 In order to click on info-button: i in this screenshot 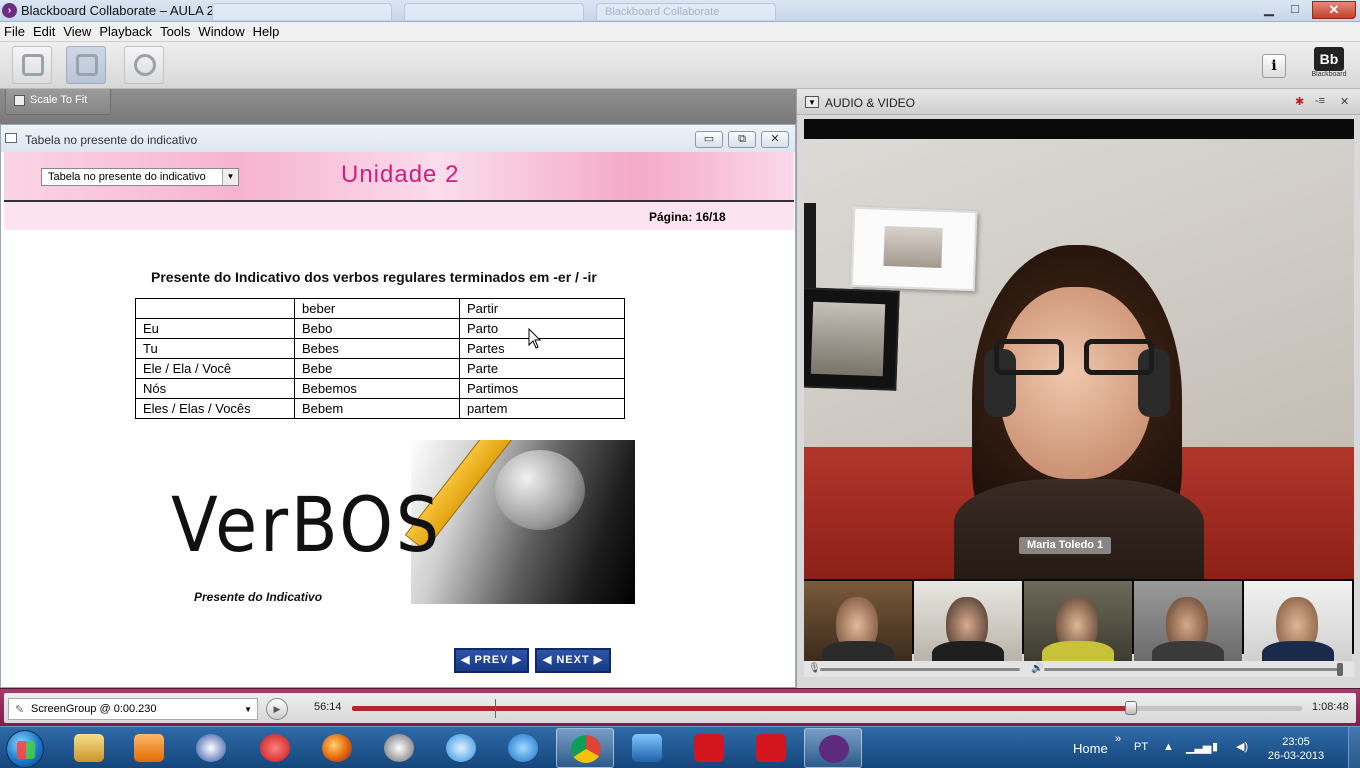, I will do `click(1274, 66)`.